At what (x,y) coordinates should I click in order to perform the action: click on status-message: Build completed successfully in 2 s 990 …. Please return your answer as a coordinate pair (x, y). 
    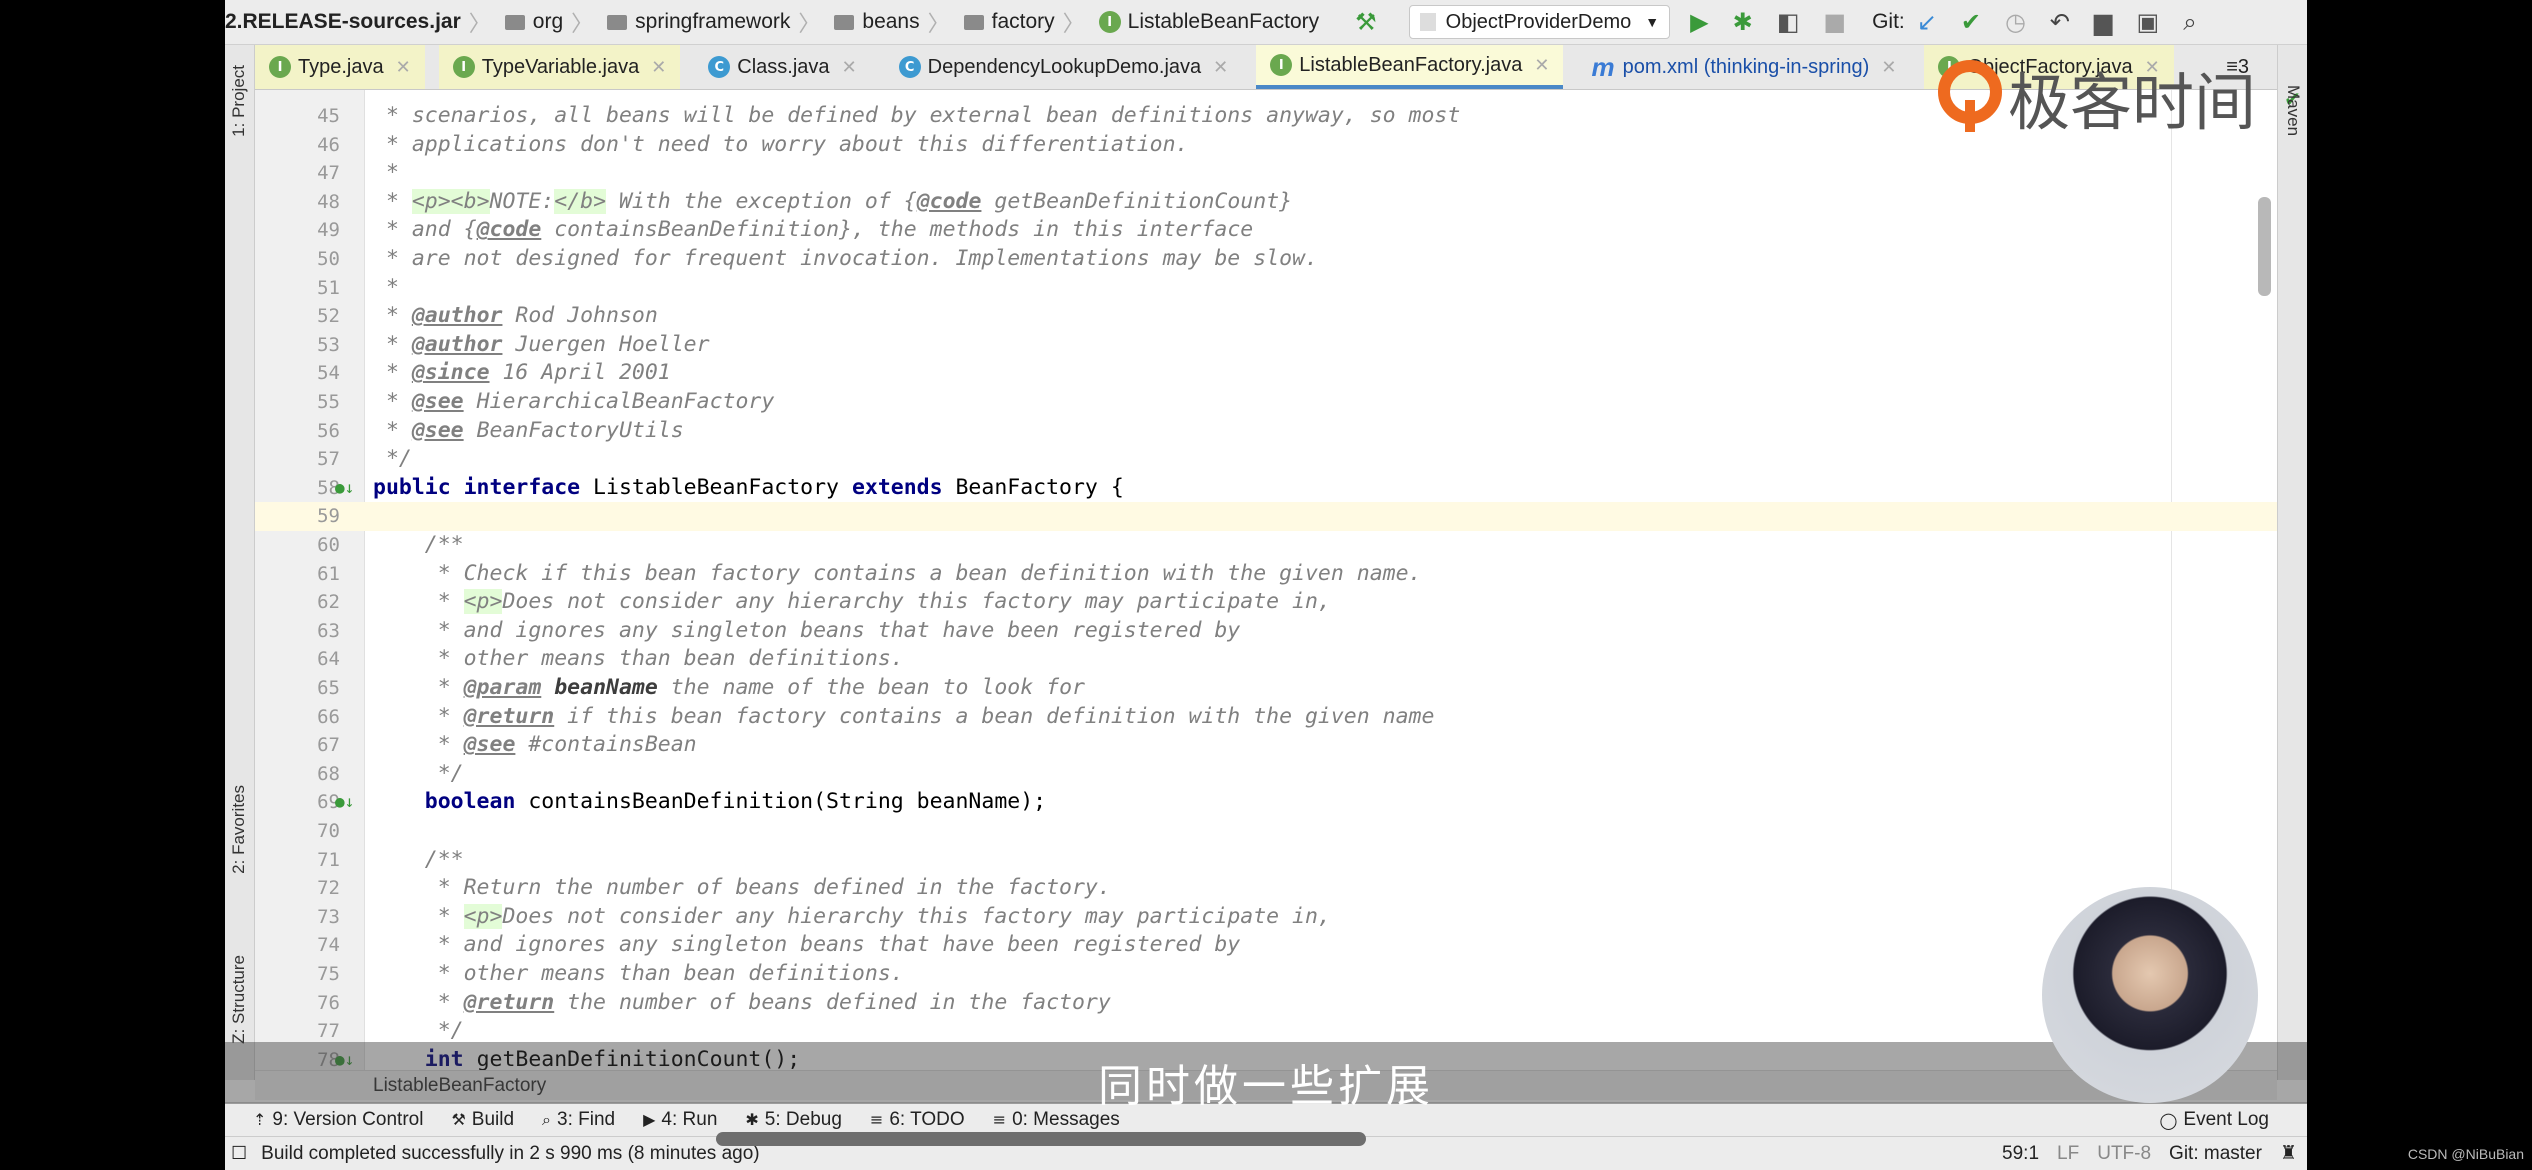
    Looking at the image, I should click on (510, 1153).